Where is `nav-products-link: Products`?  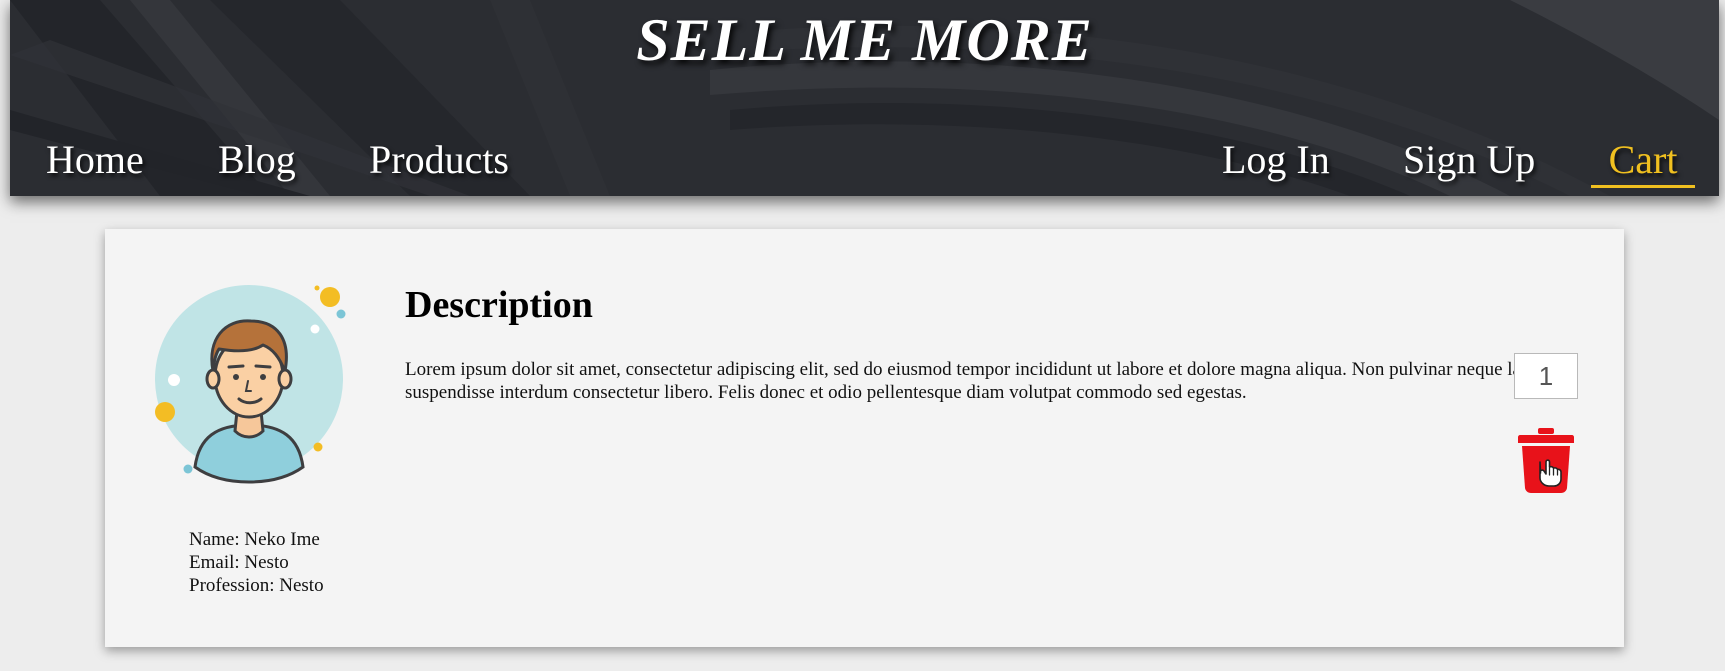
nav-products-link: Products is located at coordinates (439, 159).